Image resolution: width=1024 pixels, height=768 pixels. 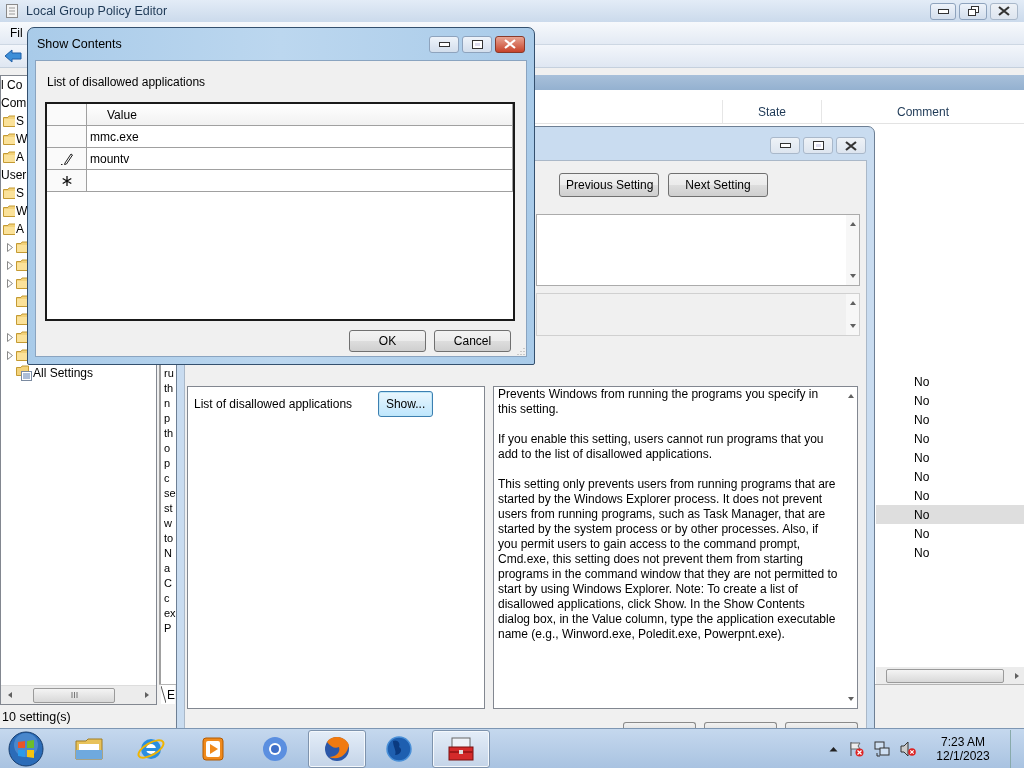 What do you see at coordinates (63, 373) in the screenshot?
I see `tree-item: All Settings` at bounding box center [63, 373].